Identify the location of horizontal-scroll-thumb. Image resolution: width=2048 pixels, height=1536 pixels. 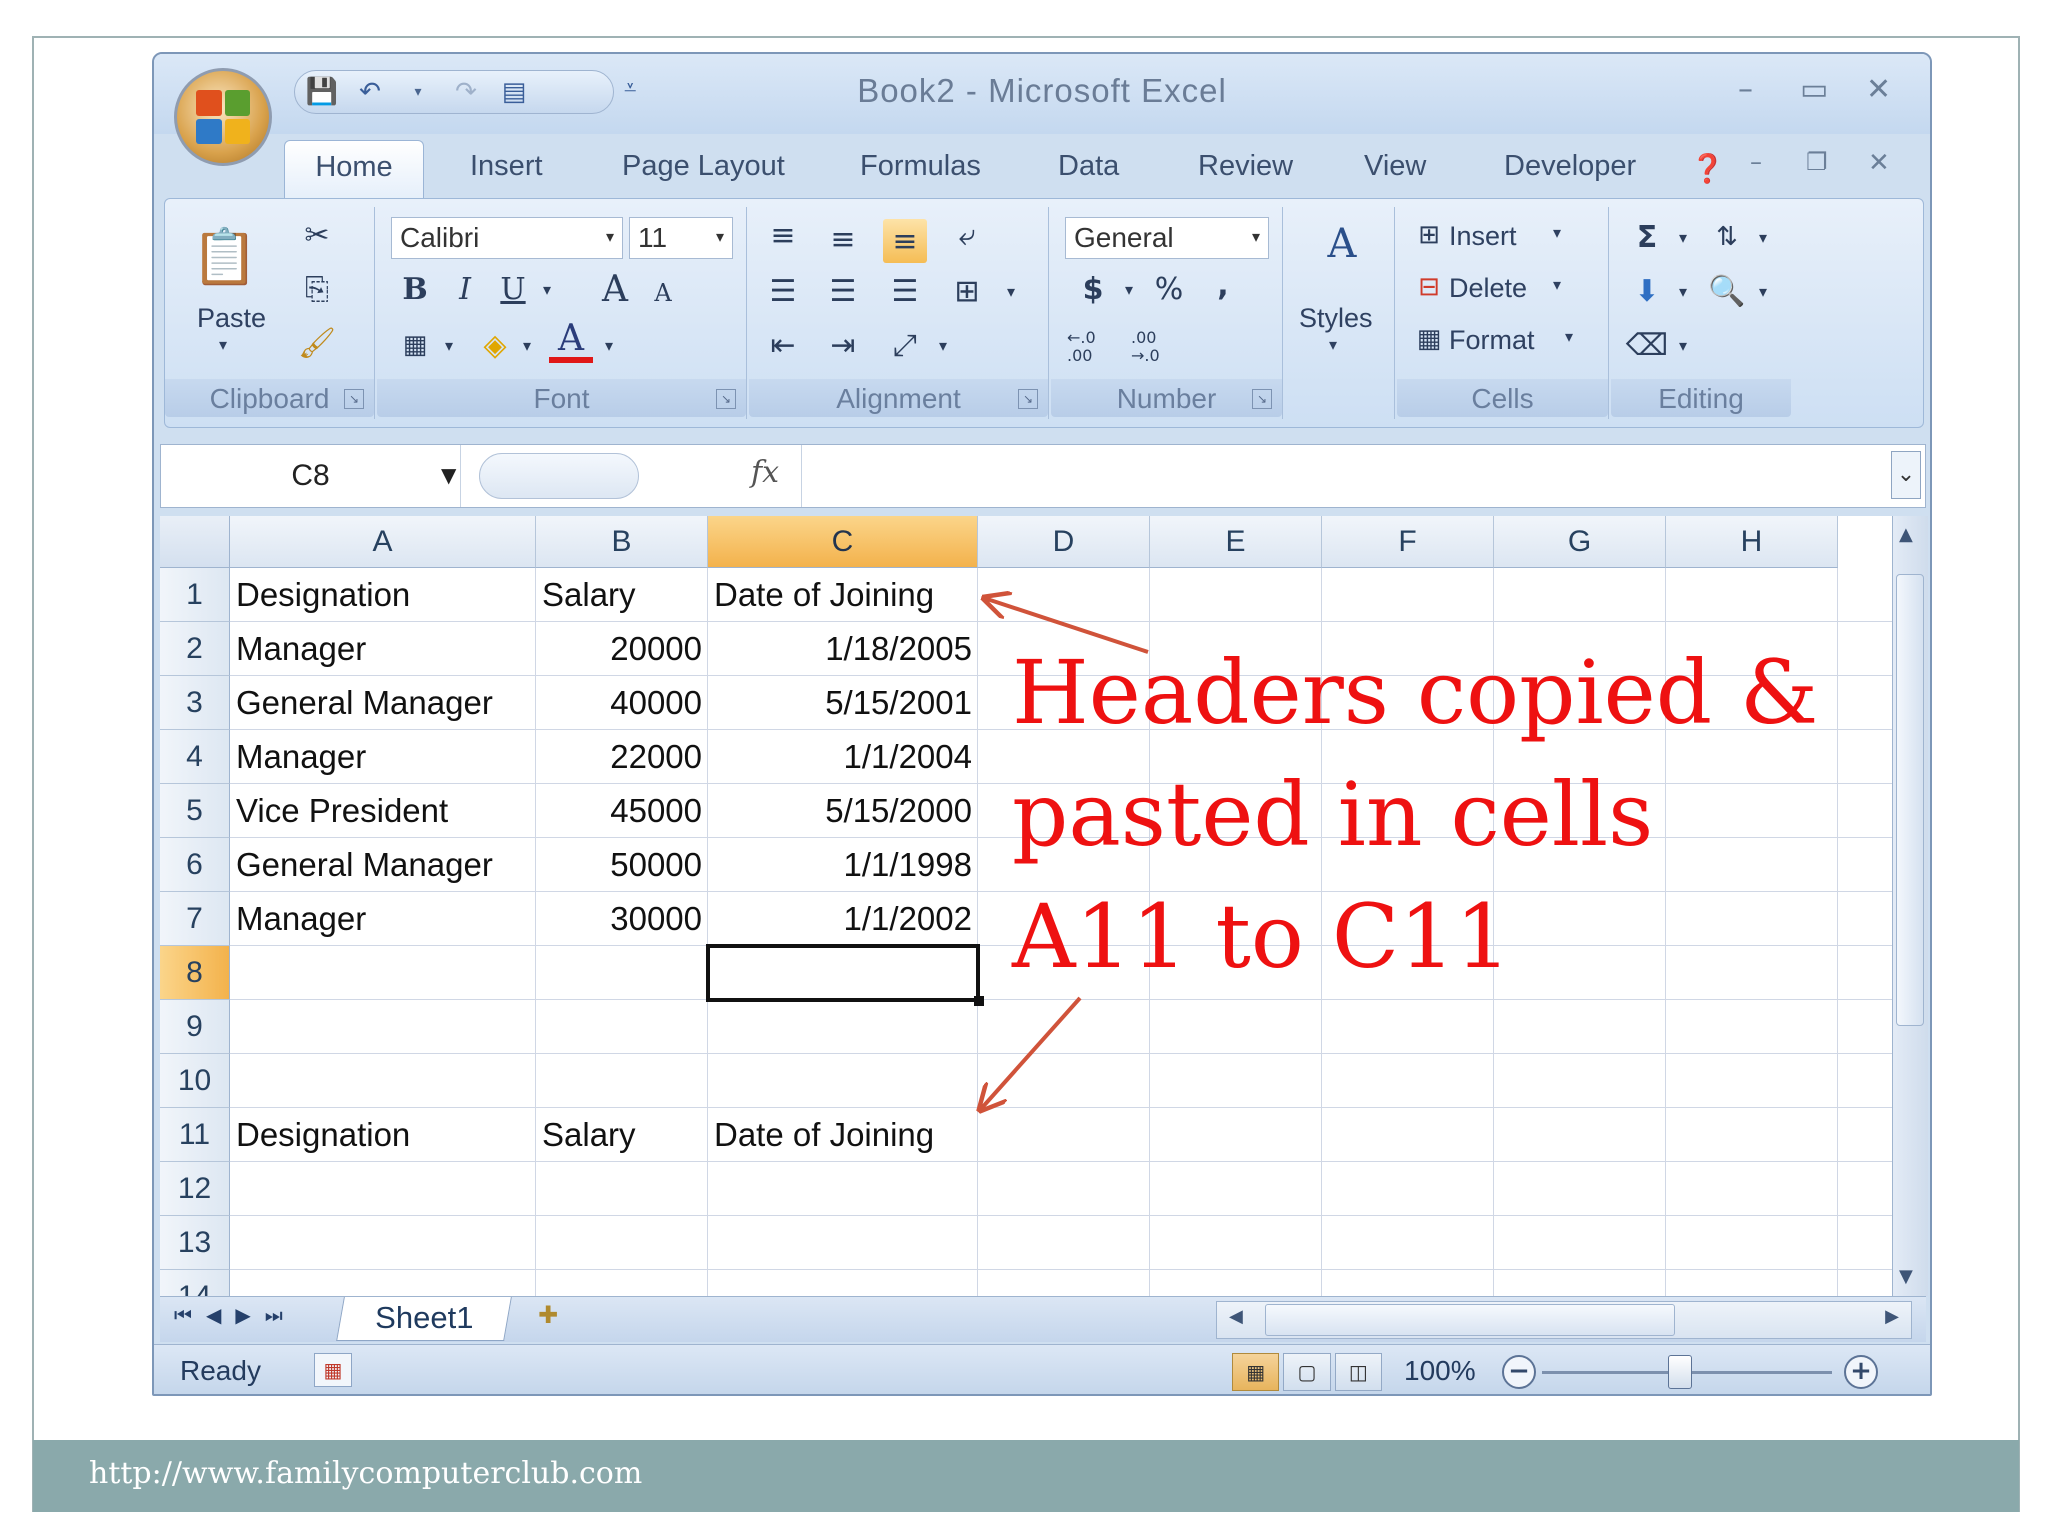
(1470, 1320).